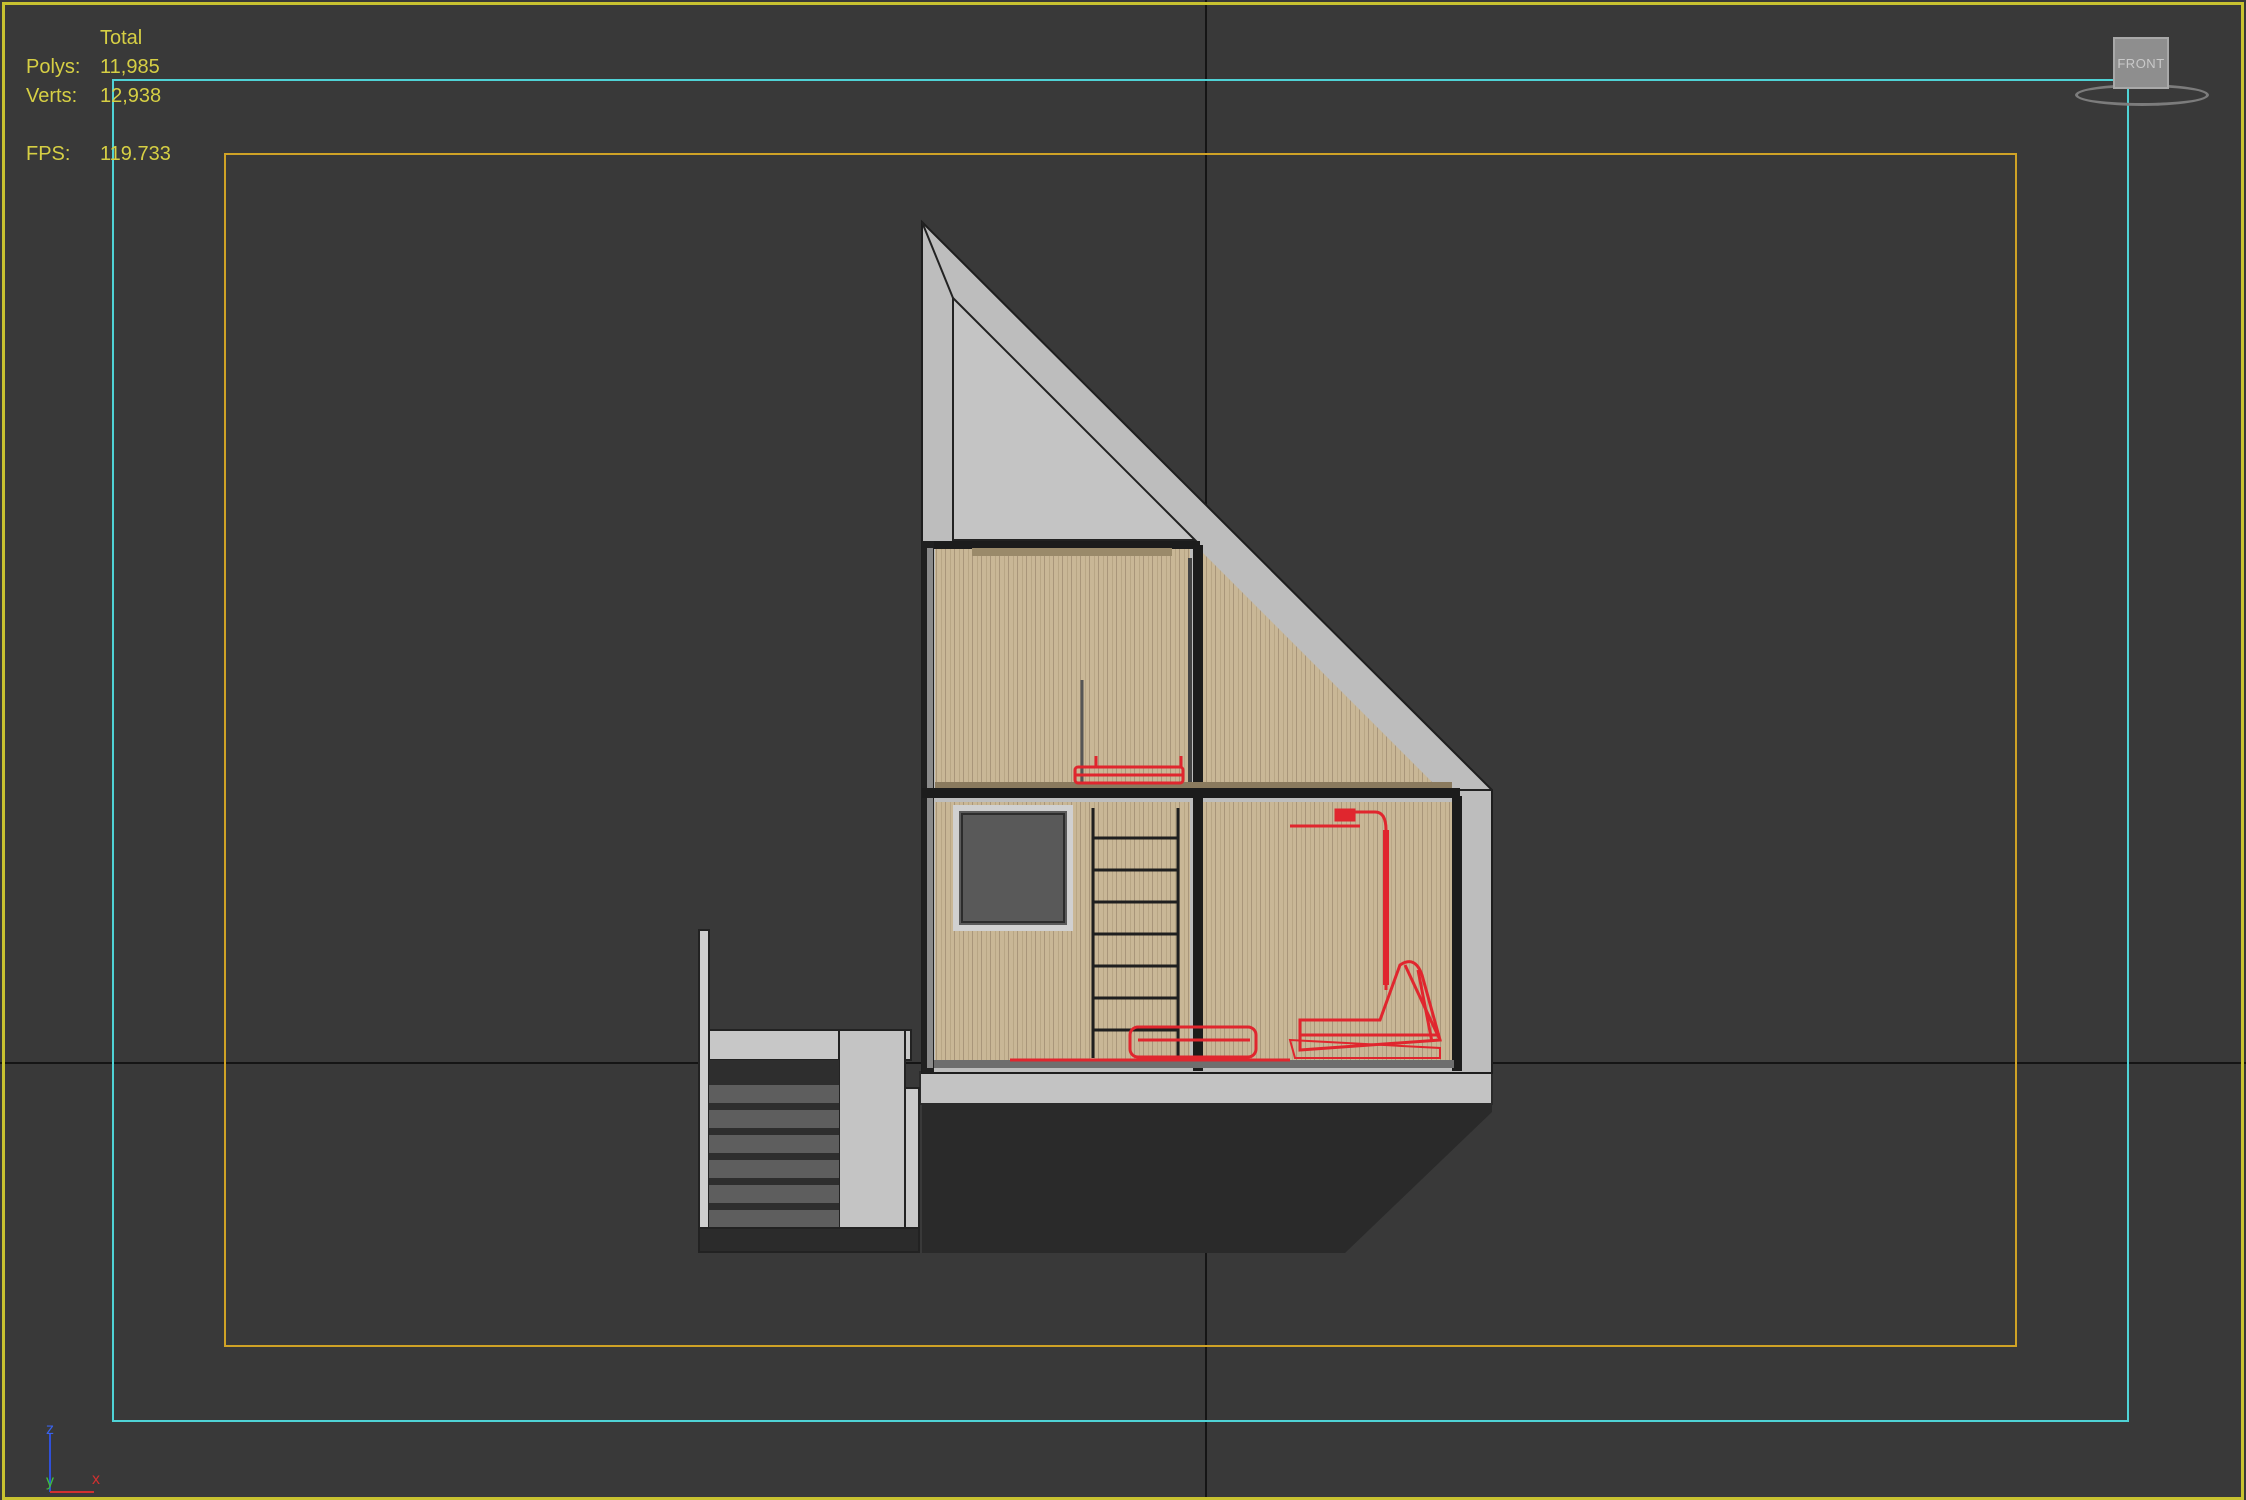  I want to click on stats-polys-value: 11,985, so click(130, 67).